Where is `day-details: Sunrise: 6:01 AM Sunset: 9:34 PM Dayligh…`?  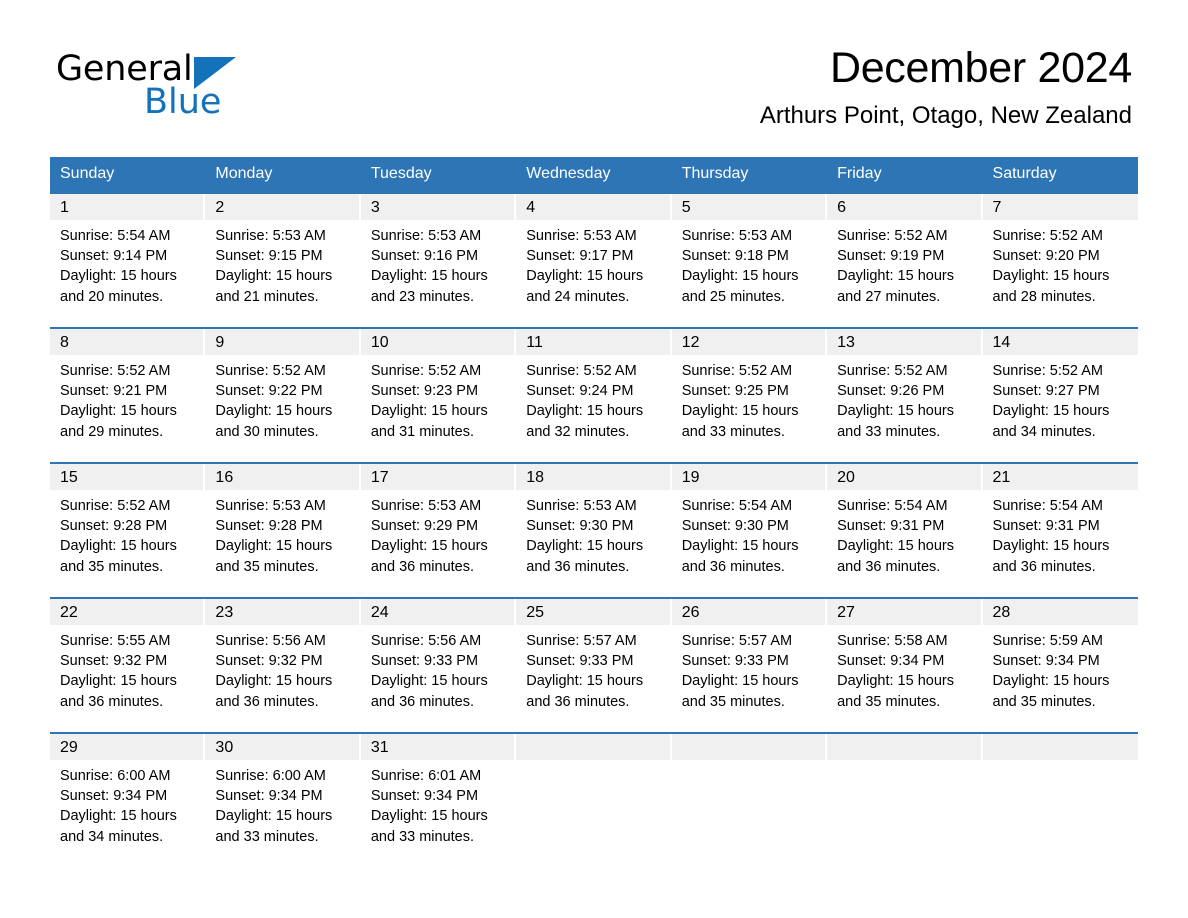
day-details: Sunrise: 6:01 AM Sunset: 9:34 PM Dayligh… is located at coordinates (438, 803).